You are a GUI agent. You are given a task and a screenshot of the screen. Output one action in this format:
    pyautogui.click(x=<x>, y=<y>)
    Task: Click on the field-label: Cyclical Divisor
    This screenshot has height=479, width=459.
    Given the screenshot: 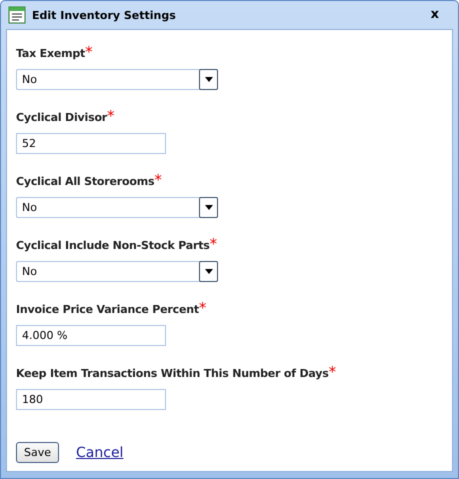 What is the action you would take?
    pyautogui.click(x=62, y=118)
    